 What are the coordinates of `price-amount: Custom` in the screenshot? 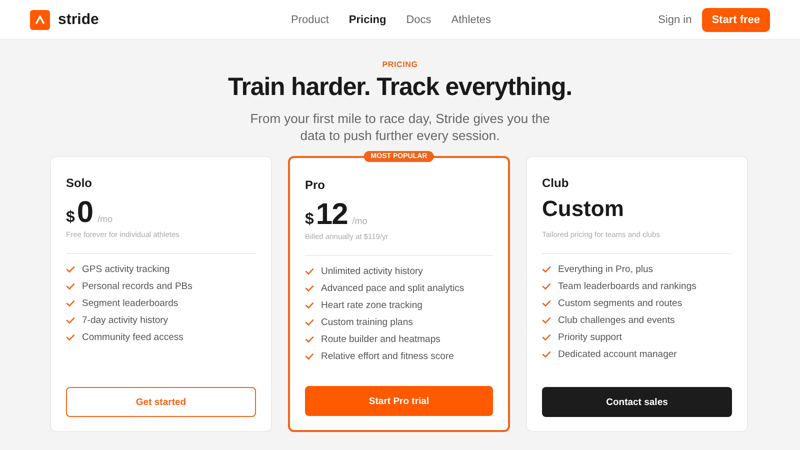 It's located at (583, 209).